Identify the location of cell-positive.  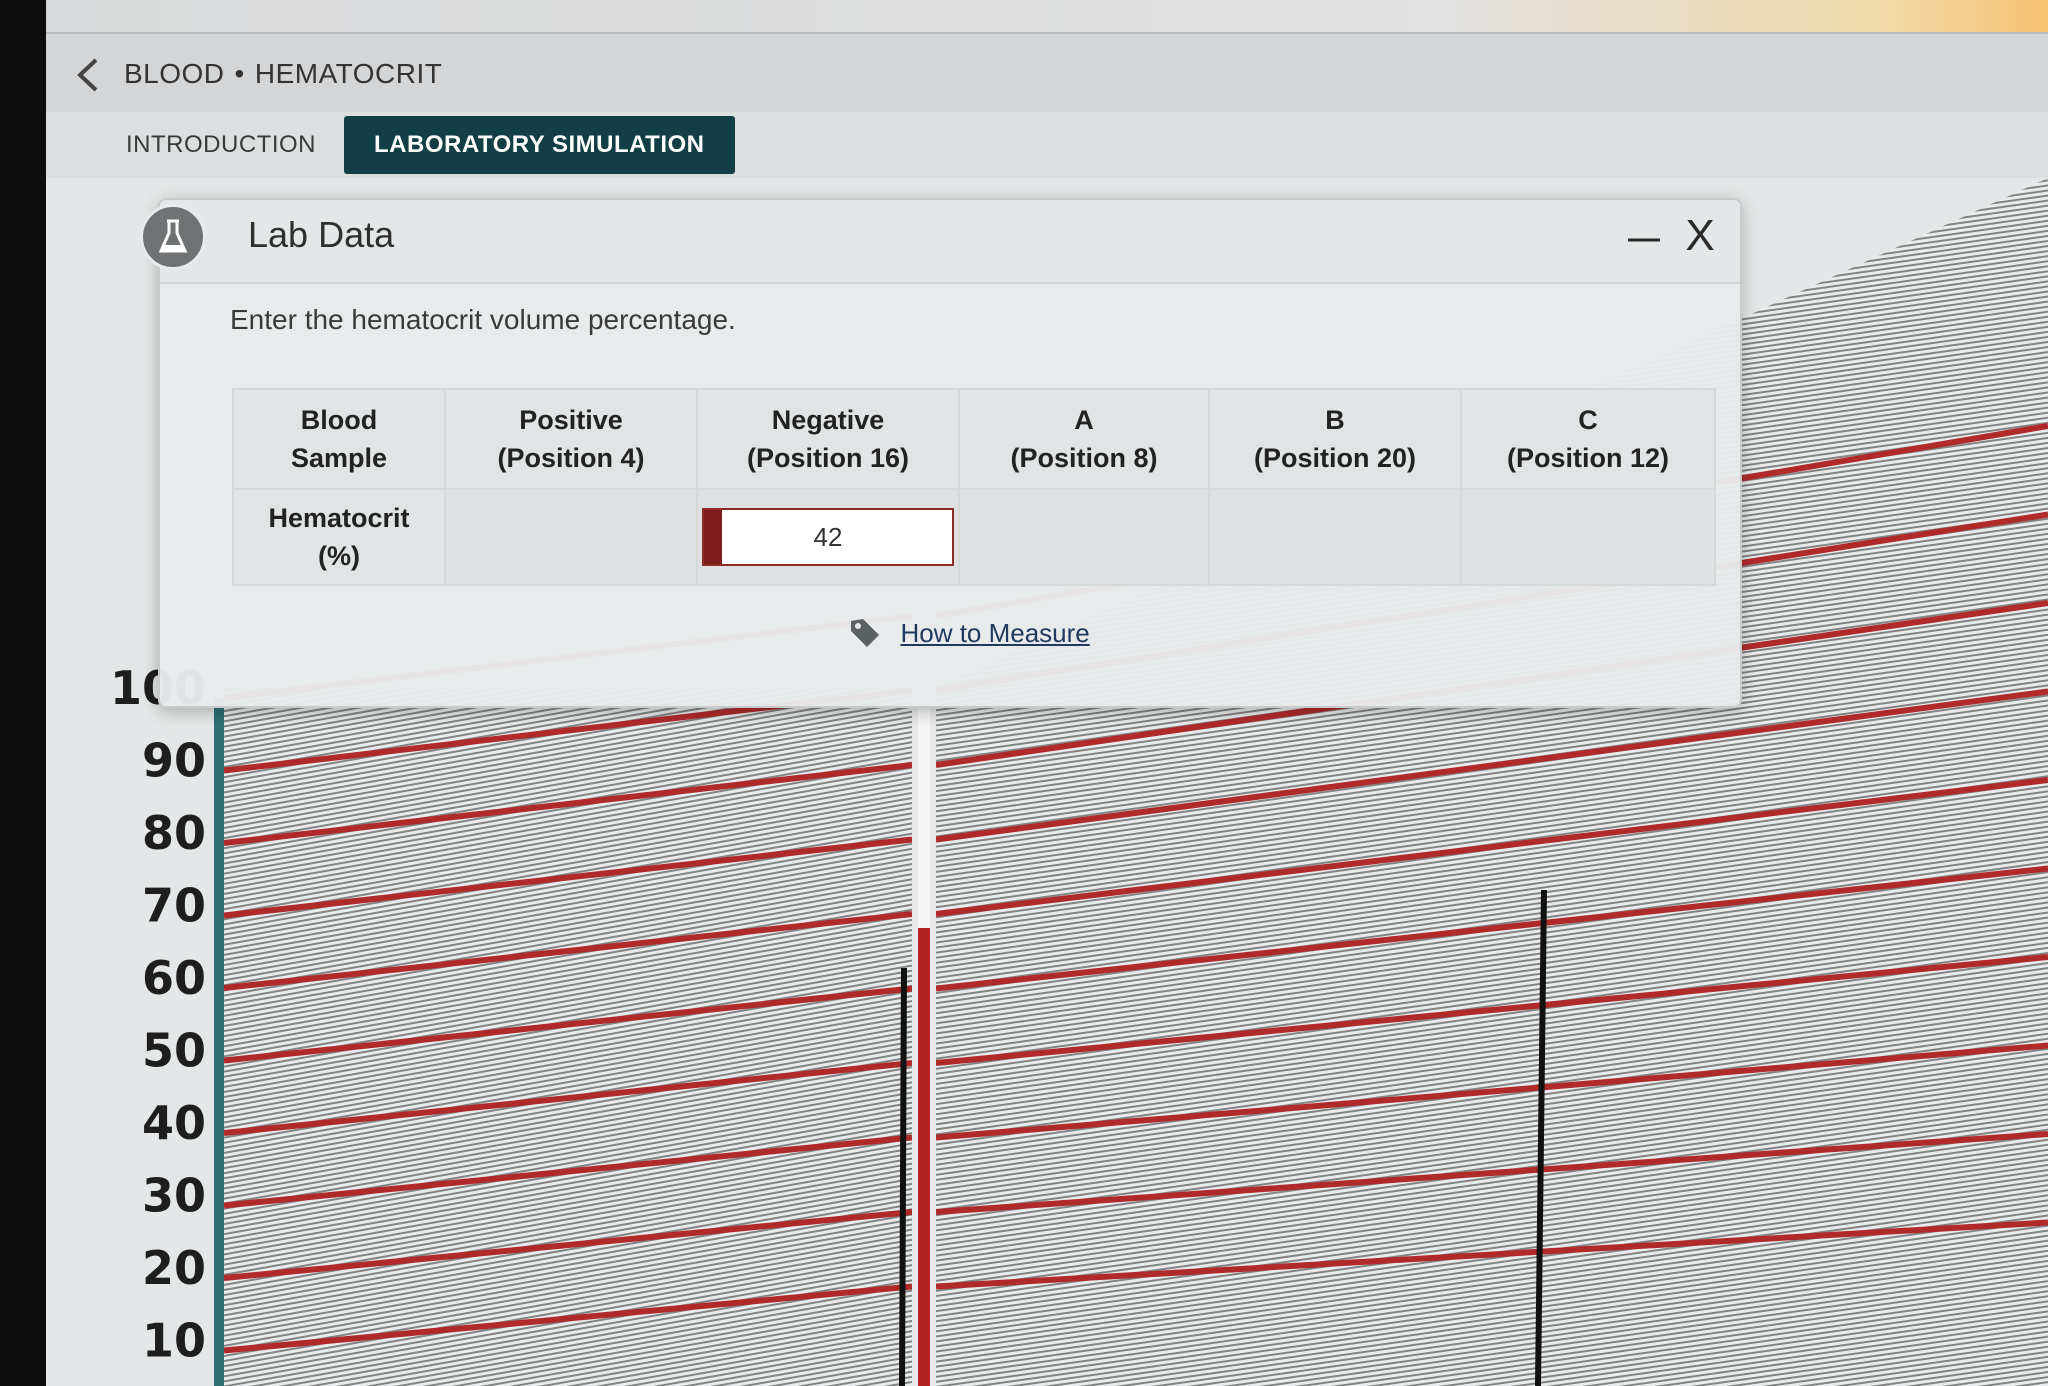
(571, 537).